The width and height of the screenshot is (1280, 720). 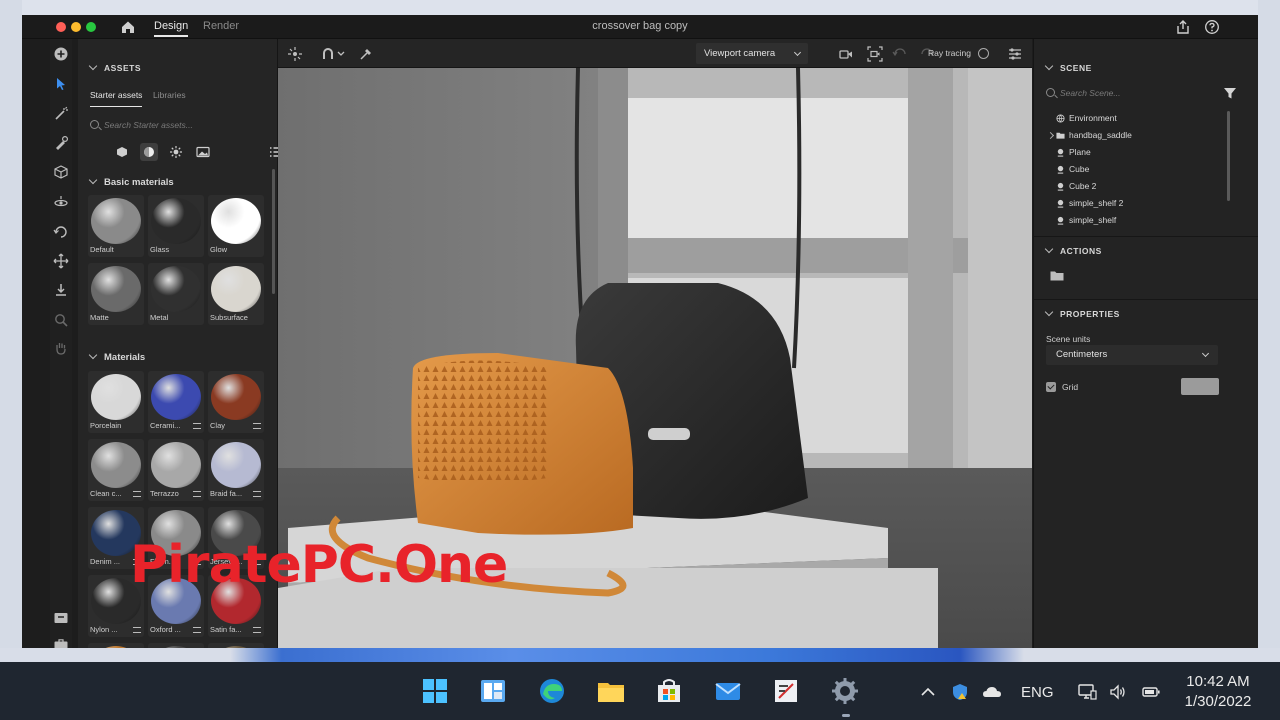 What do you see at coordinates (875, 54) in the screenshot?
I see `frame-camera-icon` at bounding box center [875, 54].